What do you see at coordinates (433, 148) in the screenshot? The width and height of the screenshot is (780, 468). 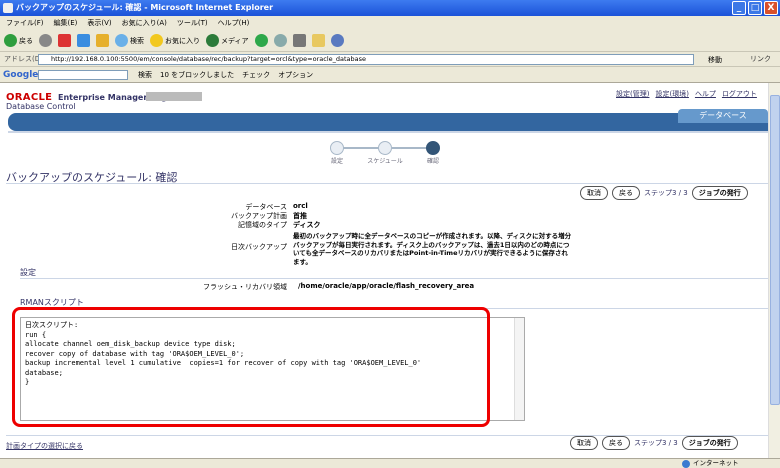 I see `train-step-dot-current` at bounding box center [433, 148].